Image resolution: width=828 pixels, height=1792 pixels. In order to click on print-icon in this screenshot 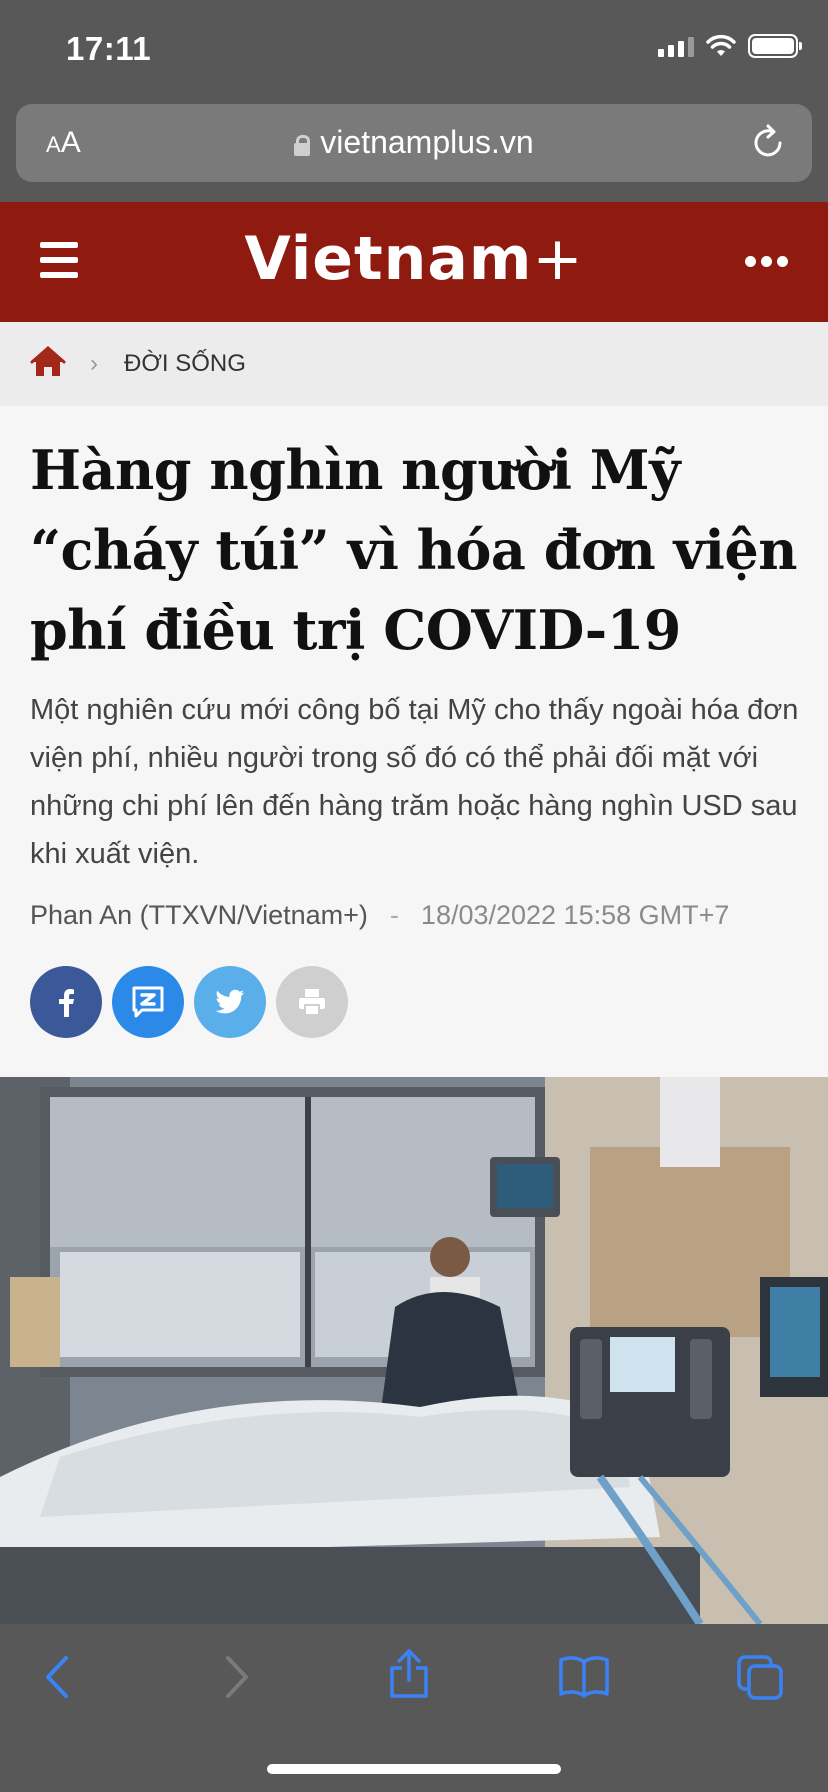, I will do `click(312, 1002)`.